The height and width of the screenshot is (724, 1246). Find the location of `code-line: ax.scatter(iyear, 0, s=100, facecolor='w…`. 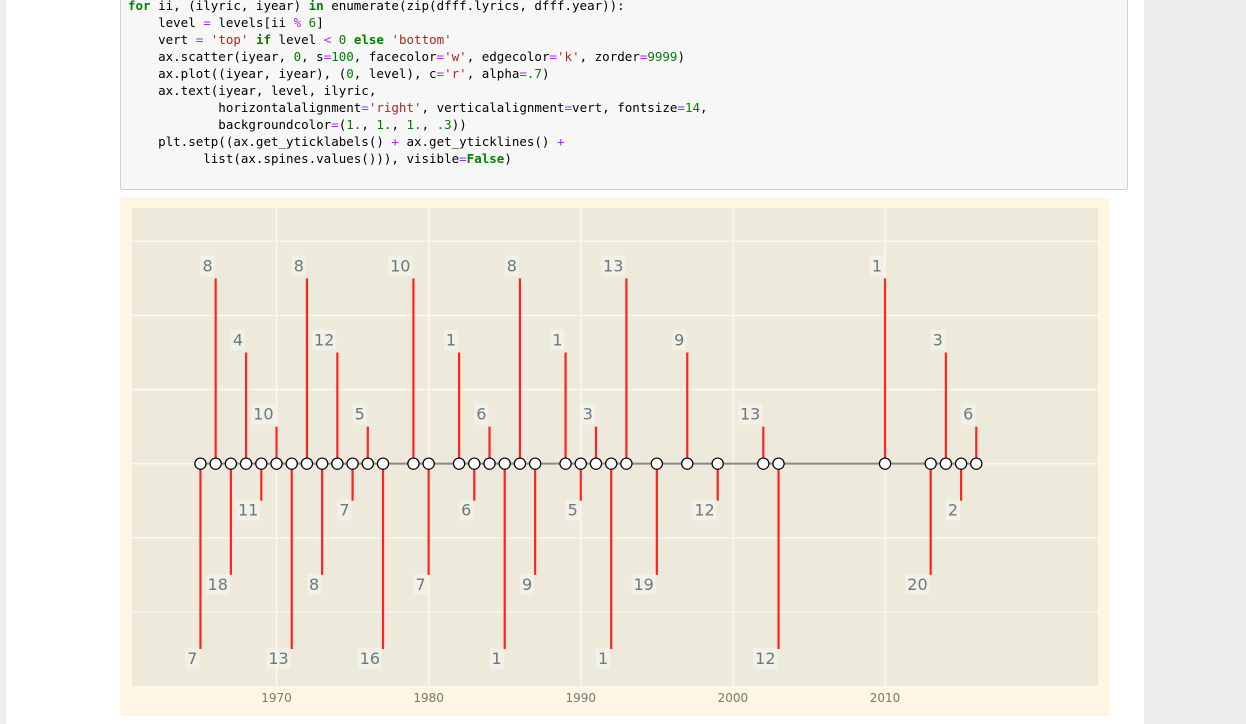

code-line: ax.scatter(iyear, 0, s=100, facecolor='w… is located at coordinates (406, 56).